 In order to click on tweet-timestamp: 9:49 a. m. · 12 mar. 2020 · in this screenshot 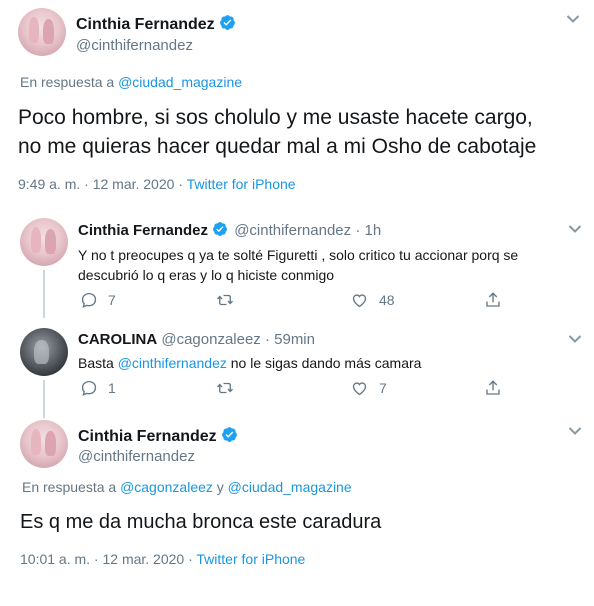, I will do `click(100, 184)`.